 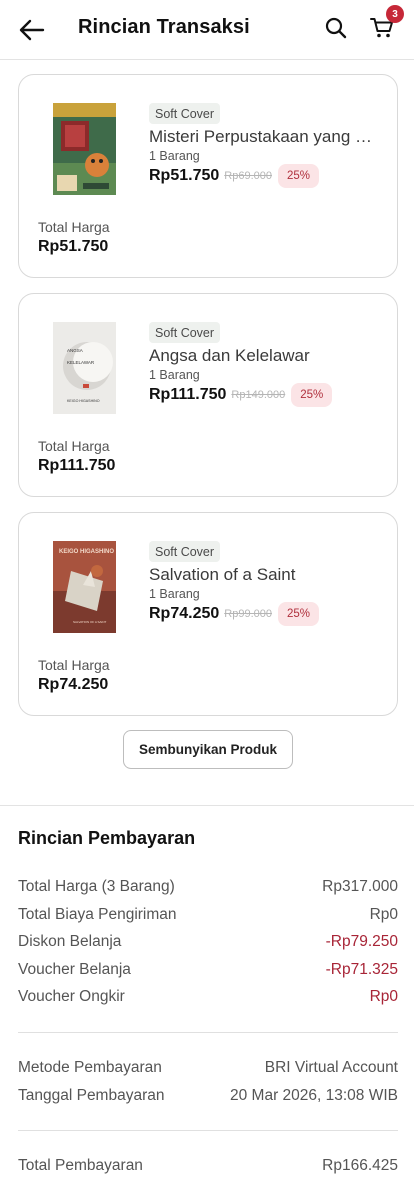 I want to click on payment-row-total-price: Total Harga (3 Barang) Rp317.000, so click(x=208, y=887).